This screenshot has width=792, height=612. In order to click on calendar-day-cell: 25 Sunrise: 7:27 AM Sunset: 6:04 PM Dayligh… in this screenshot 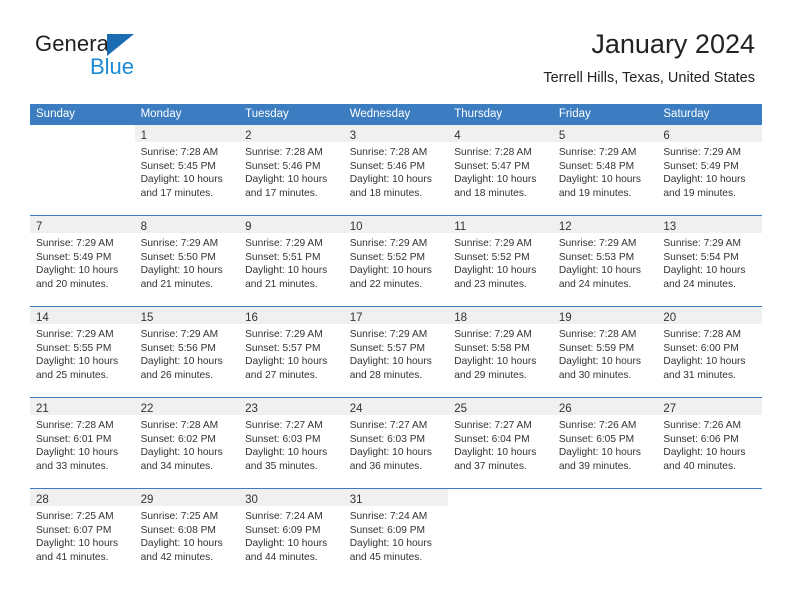, I will do `click(500, 443)`.